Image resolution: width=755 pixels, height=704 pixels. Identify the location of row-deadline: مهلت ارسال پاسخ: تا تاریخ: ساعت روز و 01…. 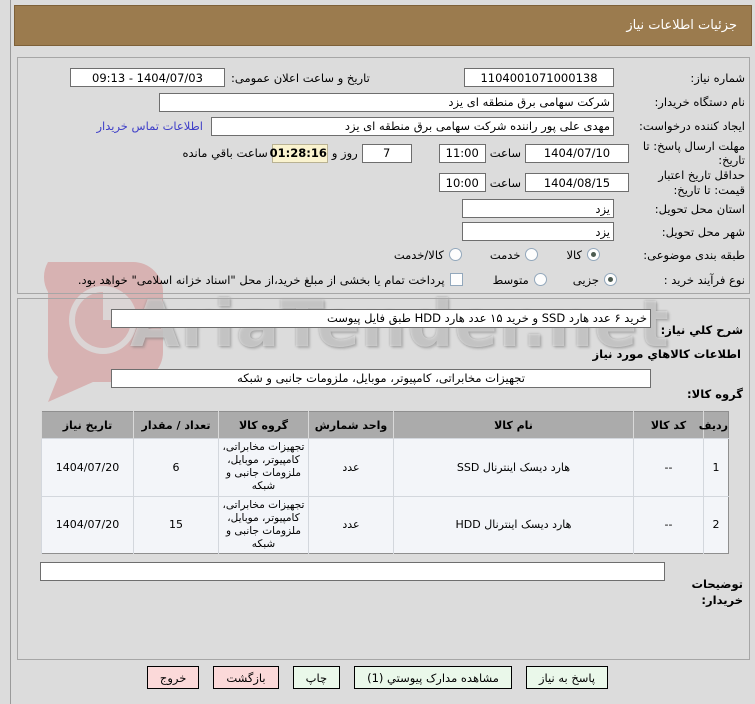
(384, 153).